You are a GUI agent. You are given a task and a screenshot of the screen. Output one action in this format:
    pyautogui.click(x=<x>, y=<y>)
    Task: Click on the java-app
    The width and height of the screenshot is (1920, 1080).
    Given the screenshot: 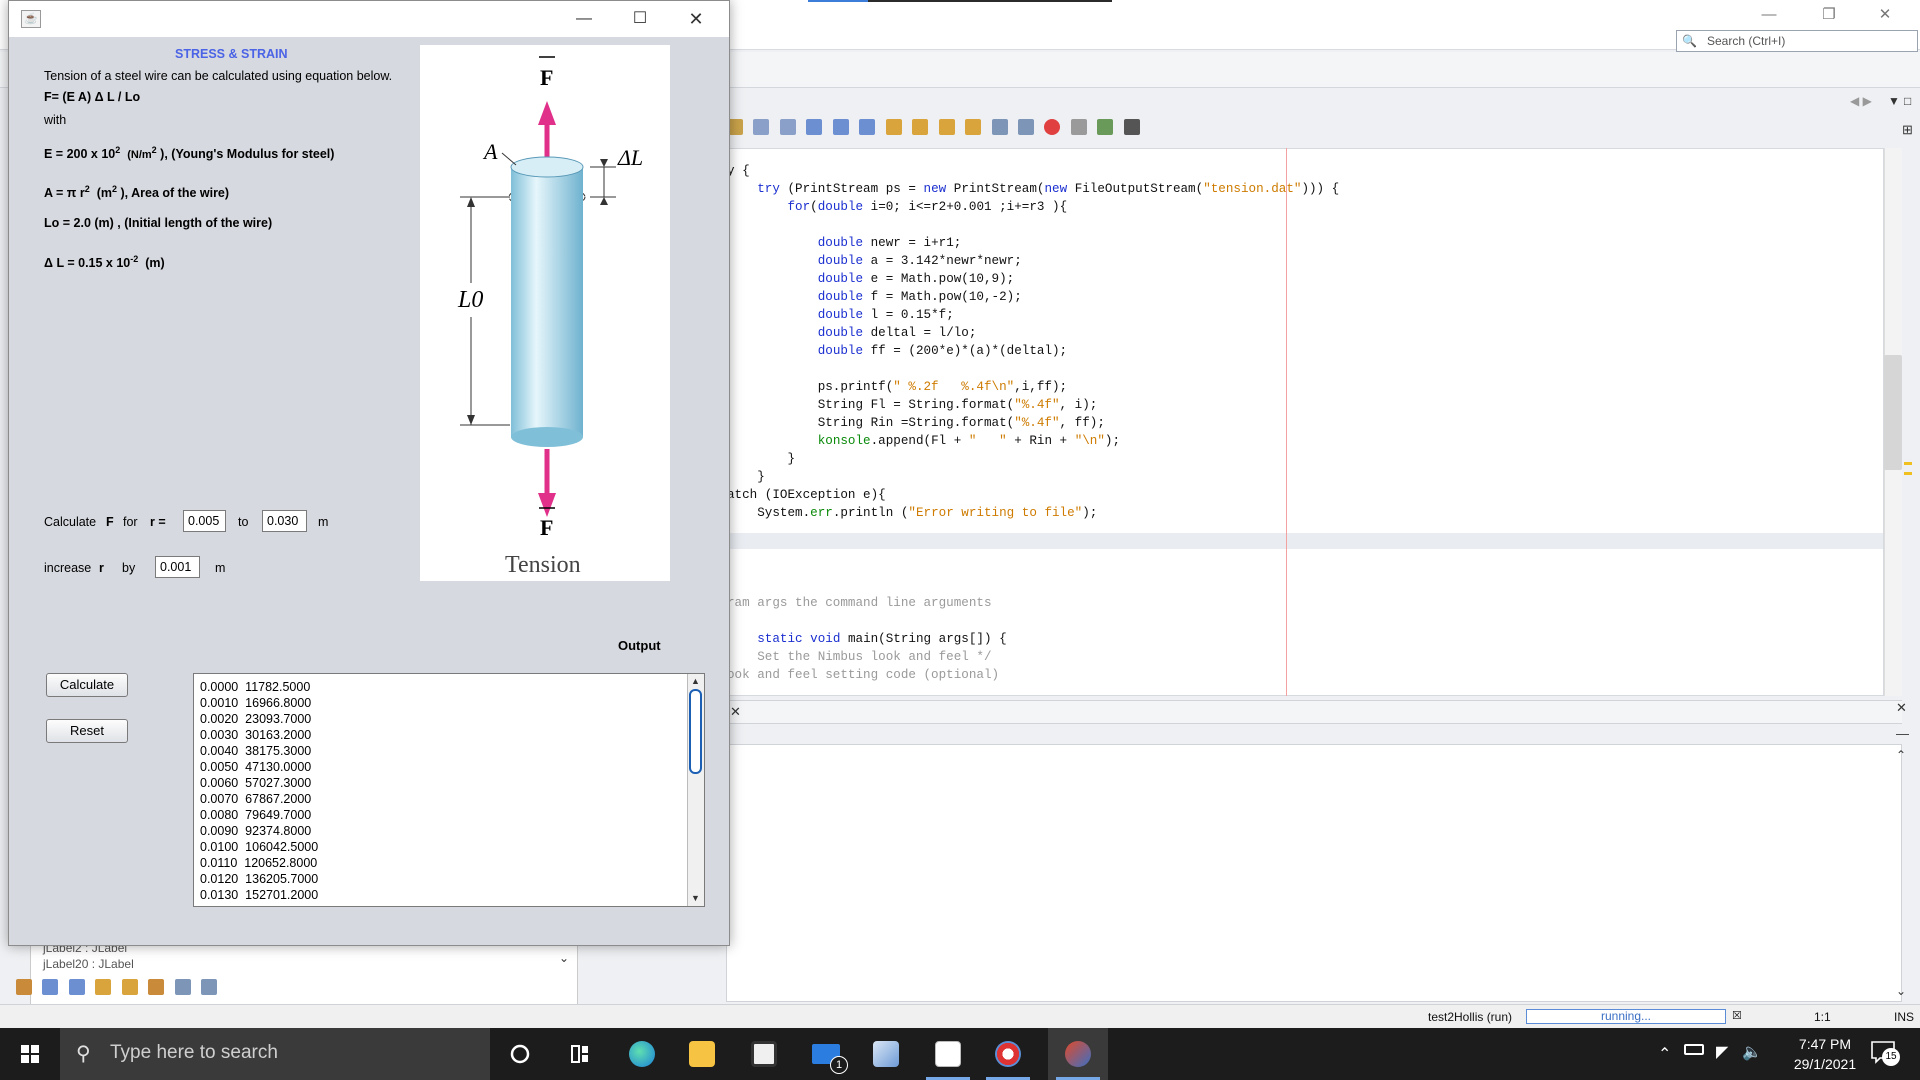 What is the action you would take?
    pyautogui.click(x=948, y=1054)
    